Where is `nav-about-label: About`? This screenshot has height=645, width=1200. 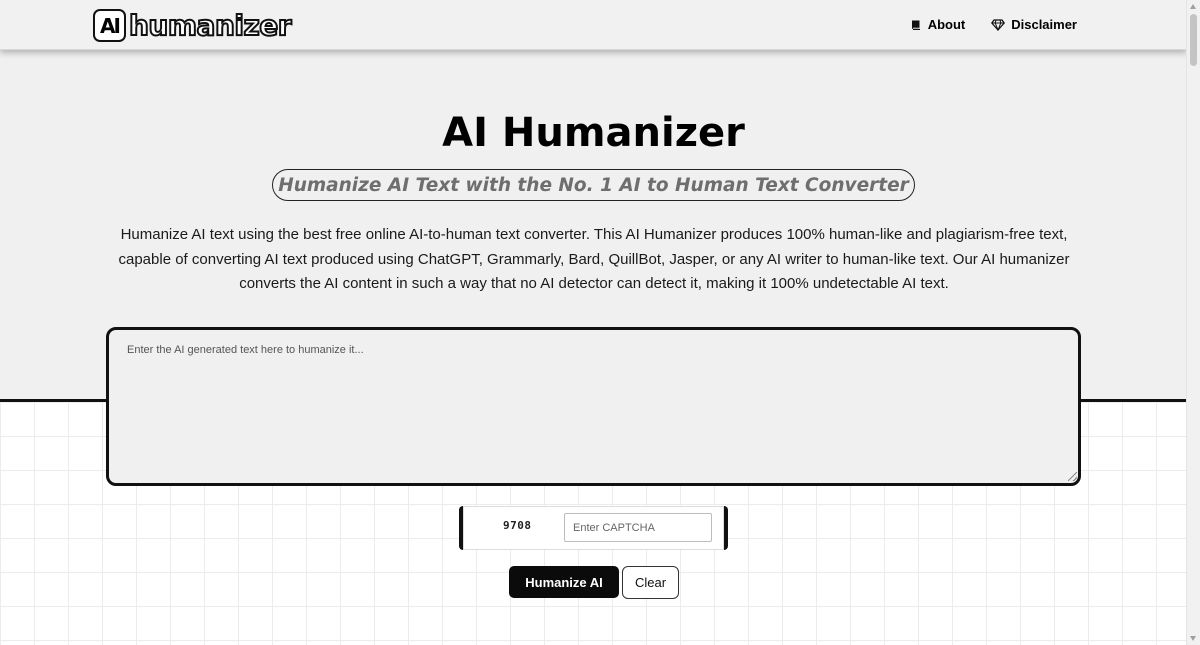 nav-about-label: About is located at coordinates (946, 24).